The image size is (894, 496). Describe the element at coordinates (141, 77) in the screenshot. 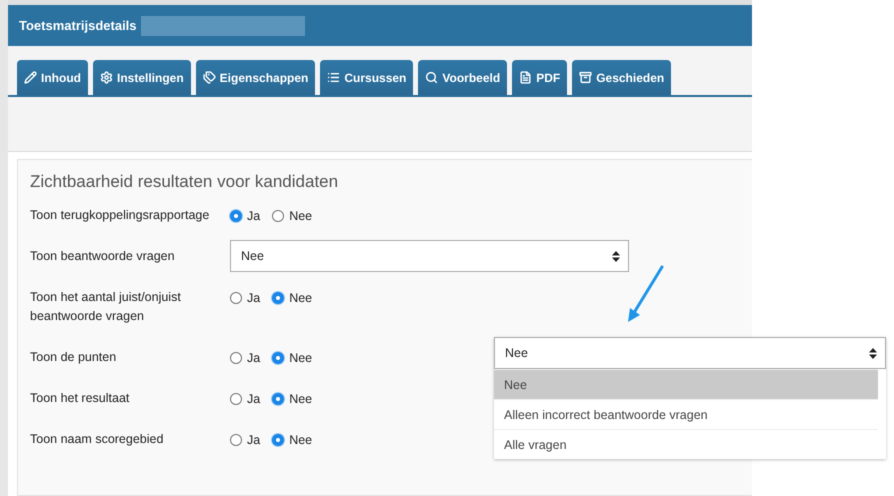

I see `tab: Instellingen` at that location.